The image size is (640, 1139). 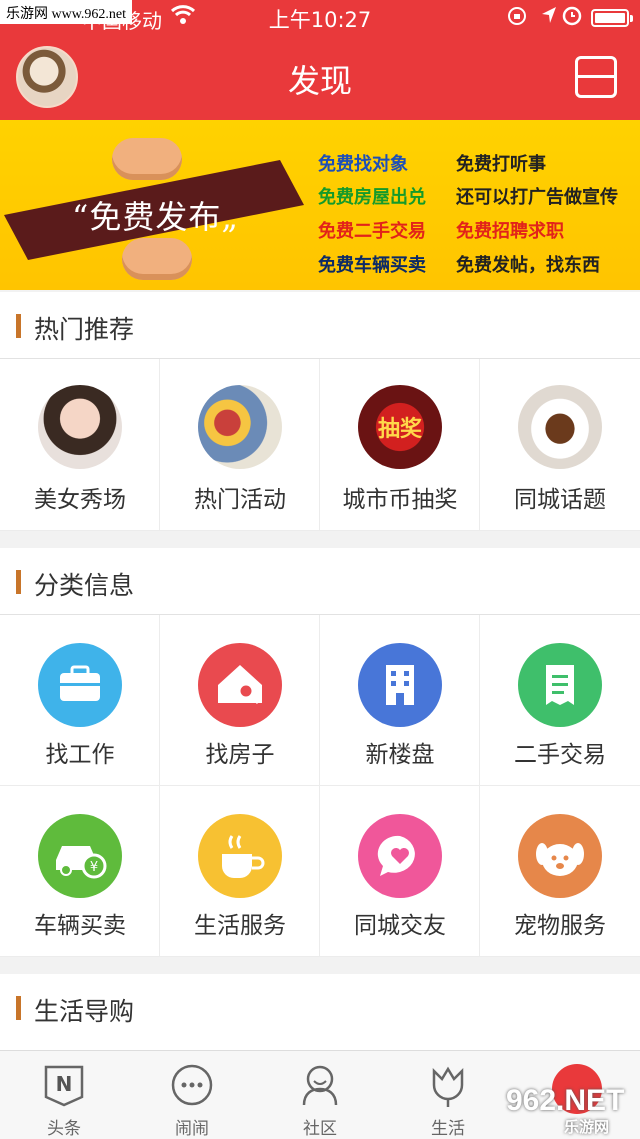 I want to click on girl-photo-icon, so click(x=80, y=427).